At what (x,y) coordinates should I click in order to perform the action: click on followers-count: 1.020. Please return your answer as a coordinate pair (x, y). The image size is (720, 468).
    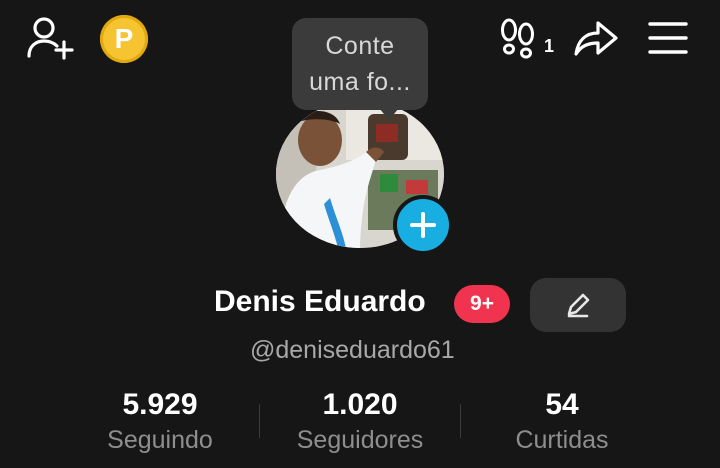
    Looking at the image, I should click on (360, 405).